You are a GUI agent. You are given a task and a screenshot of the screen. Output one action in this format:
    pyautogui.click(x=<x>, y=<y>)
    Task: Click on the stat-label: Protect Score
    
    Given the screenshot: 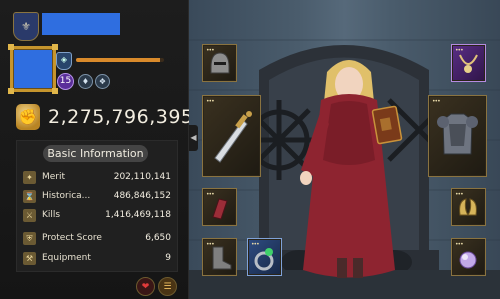 What is the action you would take?
    pyautogui.click(x=72, y=238)
    